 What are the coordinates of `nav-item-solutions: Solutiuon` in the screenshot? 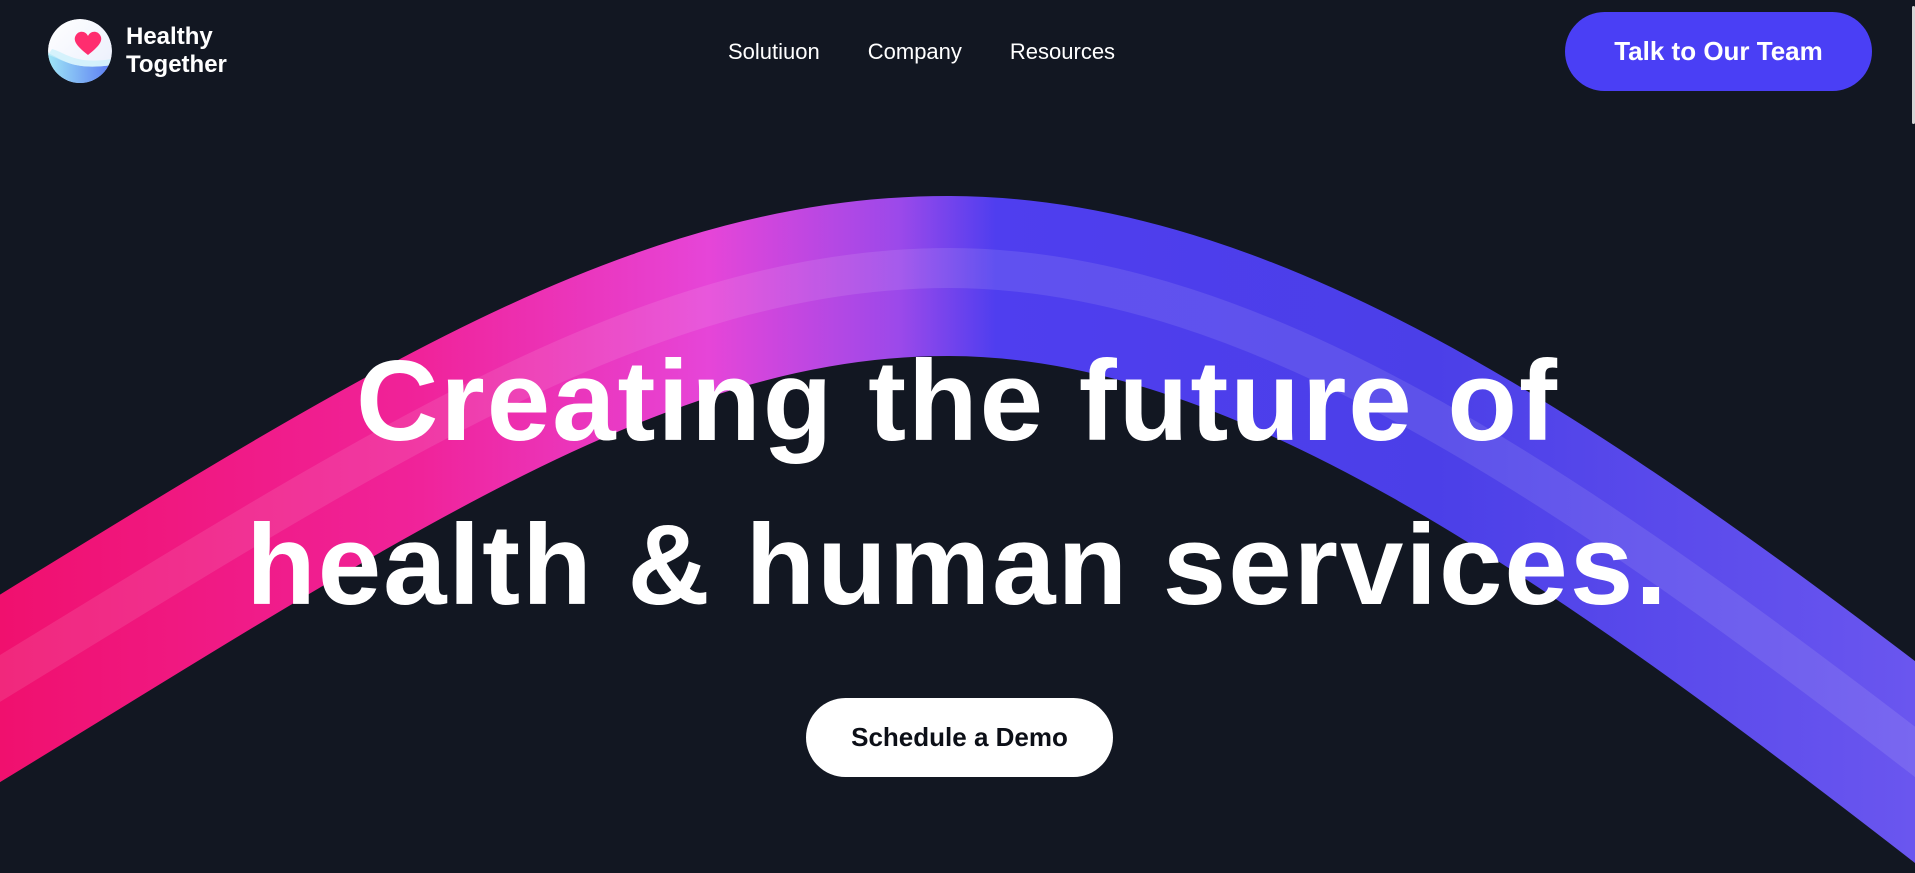 It's located at (774, 52).